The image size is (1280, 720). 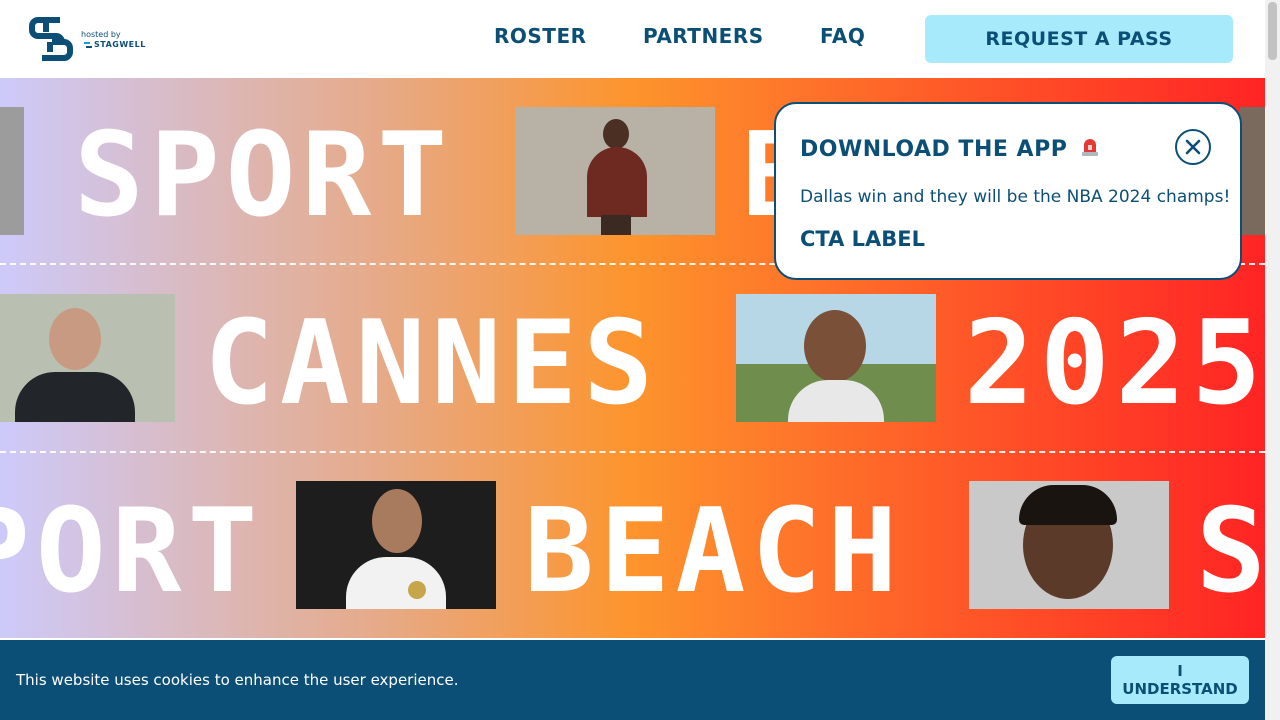 What do you see at coordinates (1079, 39) in the screenshot?
I see `request-pass-button: REQUEST A PASS` at bounding box center [1079, 39].